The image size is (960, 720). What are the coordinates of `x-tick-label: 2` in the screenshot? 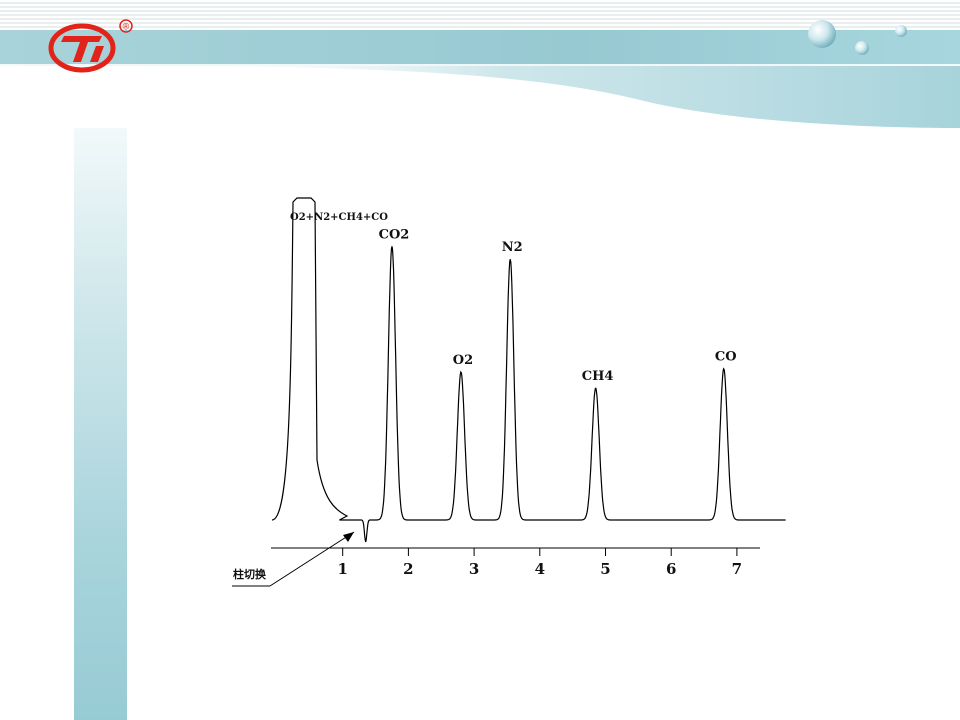 It's located at (408, 569).